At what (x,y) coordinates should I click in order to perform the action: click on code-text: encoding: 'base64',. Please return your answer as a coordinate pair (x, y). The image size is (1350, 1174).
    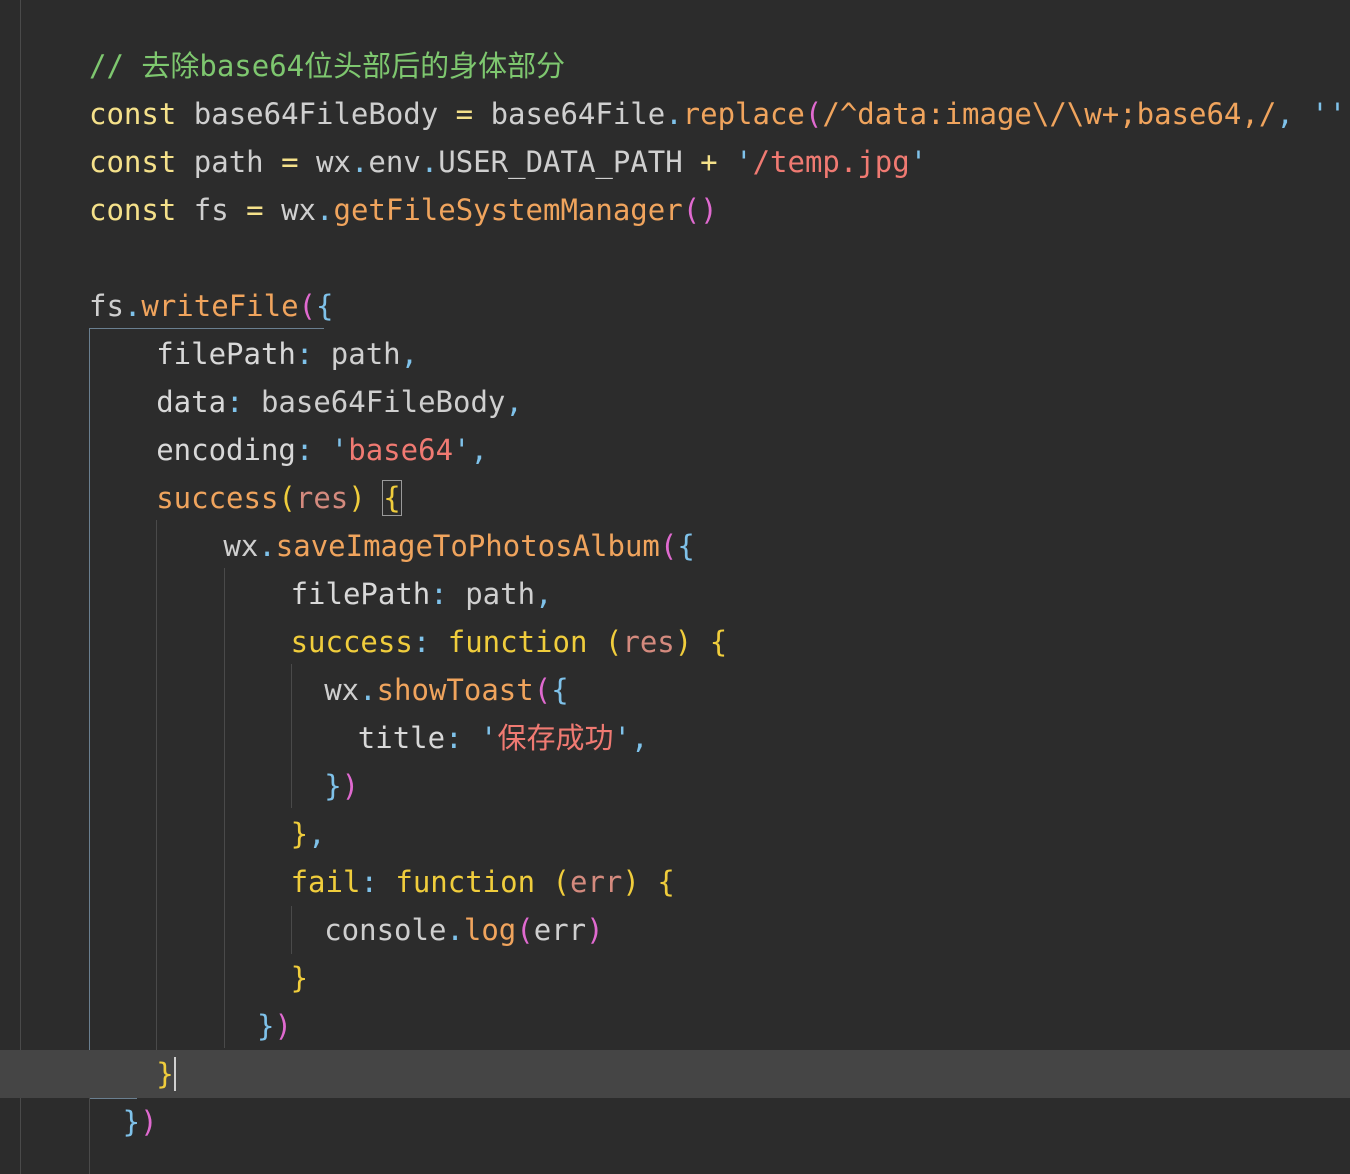
    Looking at the image, I should click on (322, 450).